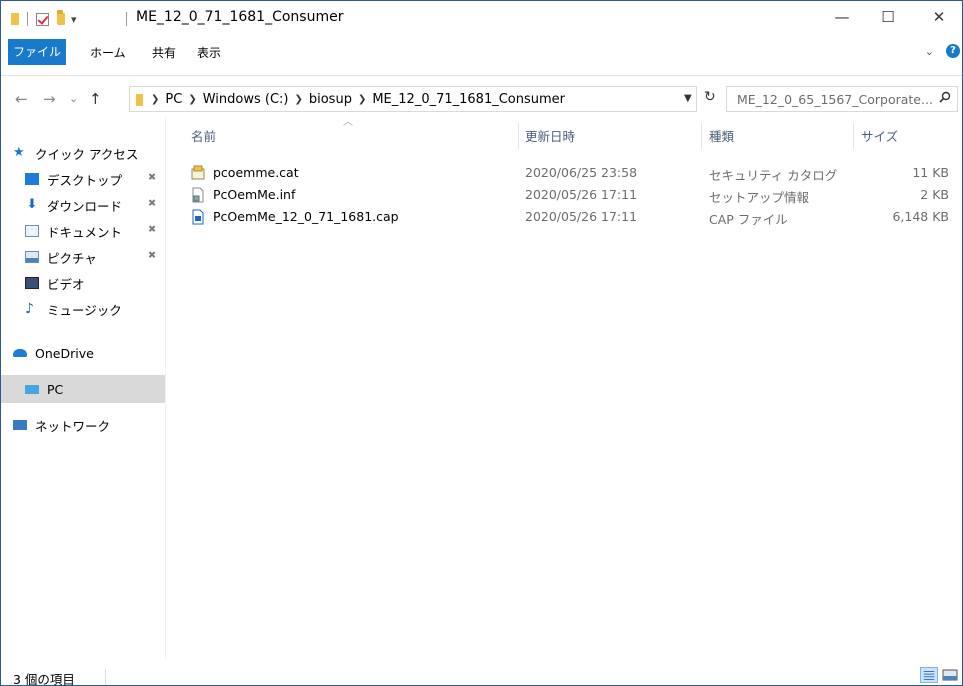 Image resolution: width=963 pixels, height=686 pixels. I want to click on tab-file: ファイル, so click(37, 52).